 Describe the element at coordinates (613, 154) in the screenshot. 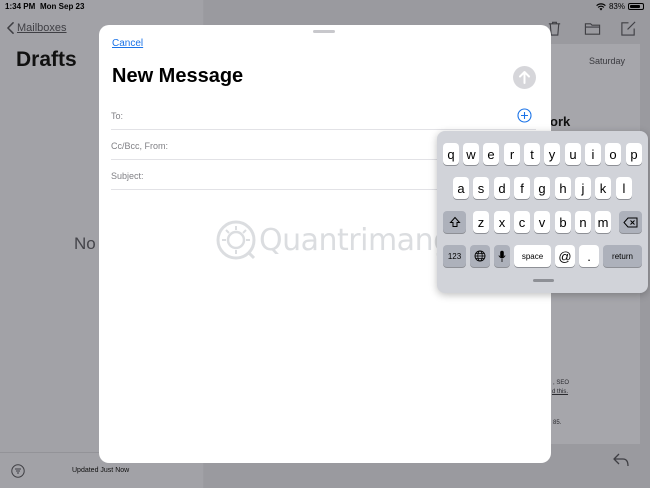

I see `key-o: o` at that location.